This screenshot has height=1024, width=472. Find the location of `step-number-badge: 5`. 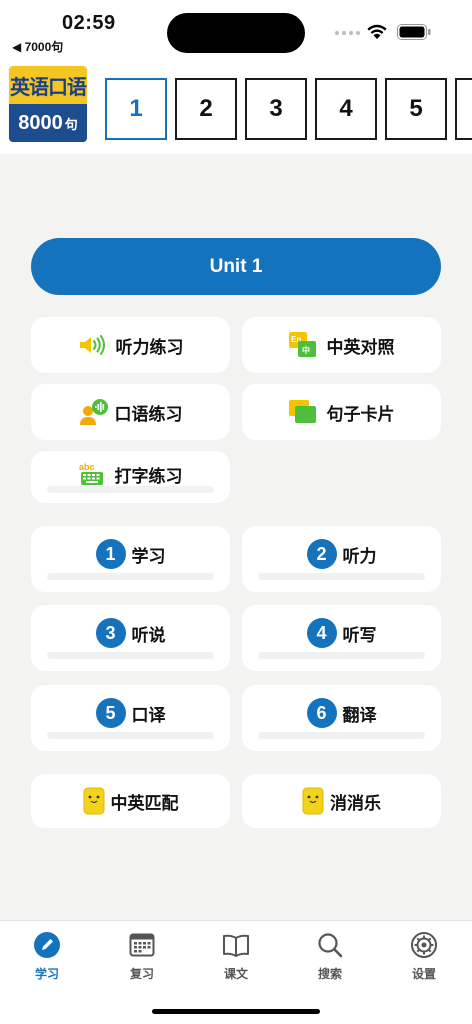

step-number-badge: 5 is located at coordinates (110, 713).